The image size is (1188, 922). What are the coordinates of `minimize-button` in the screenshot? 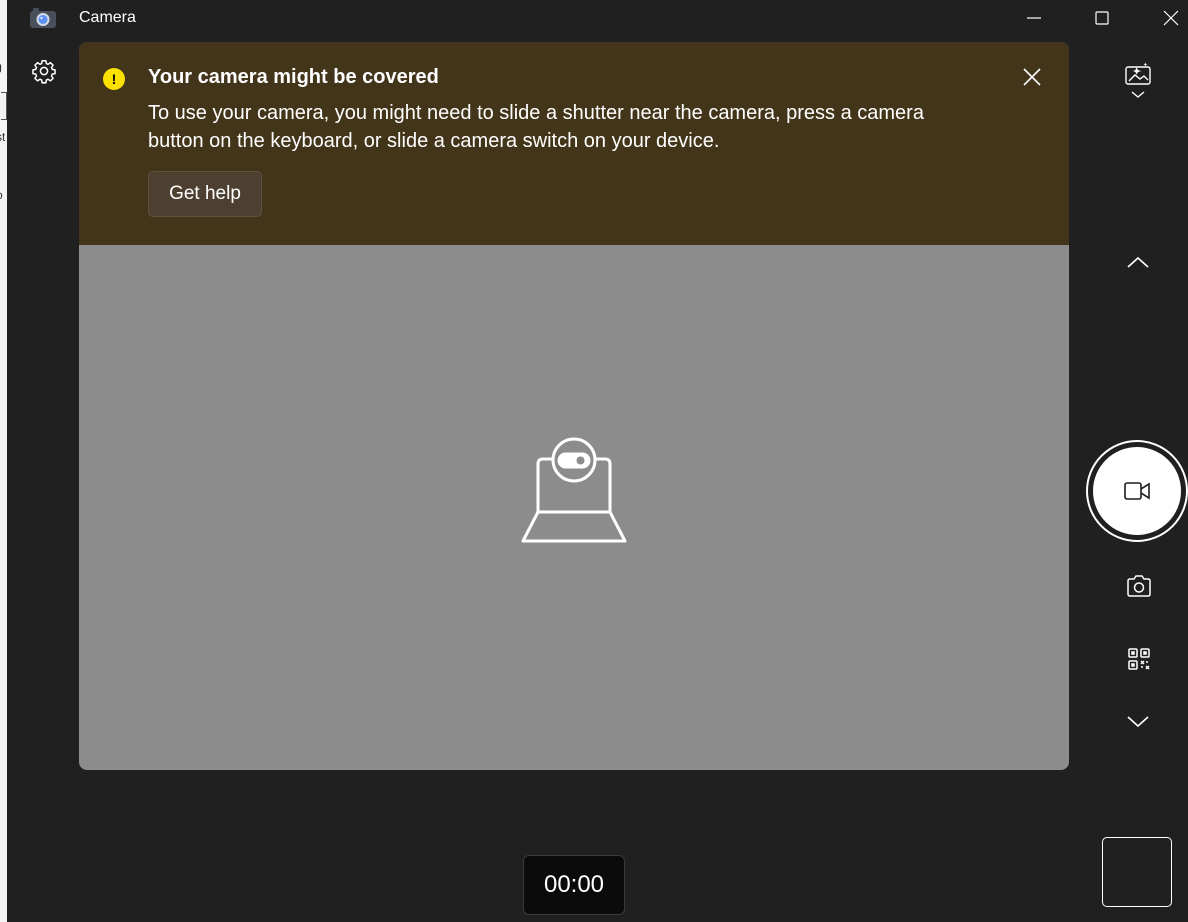 It's located at (1034, 18).